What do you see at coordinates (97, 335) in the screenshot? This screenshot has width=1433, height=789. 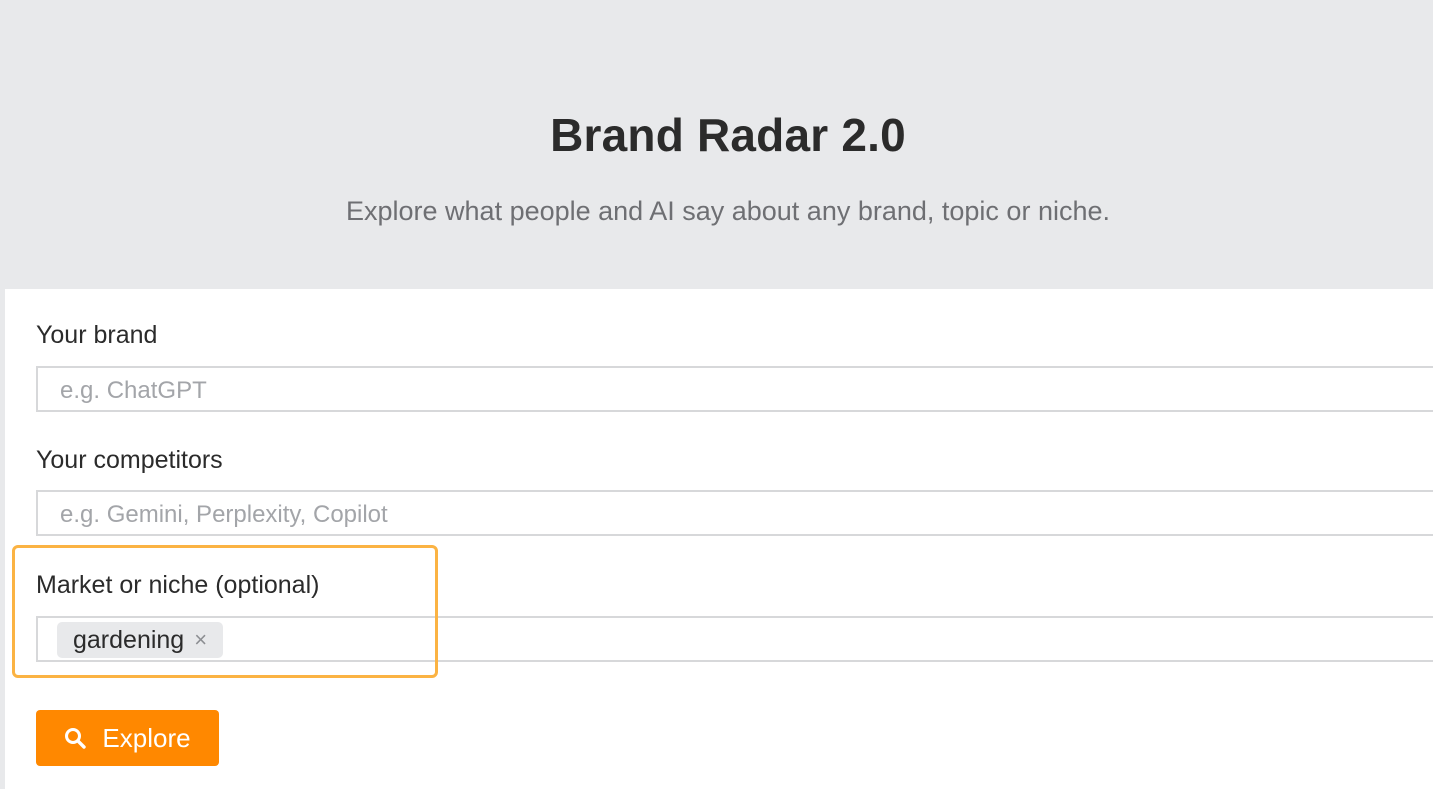 I see `brand-field-label: Your brand` at bounding box center [97, 335].